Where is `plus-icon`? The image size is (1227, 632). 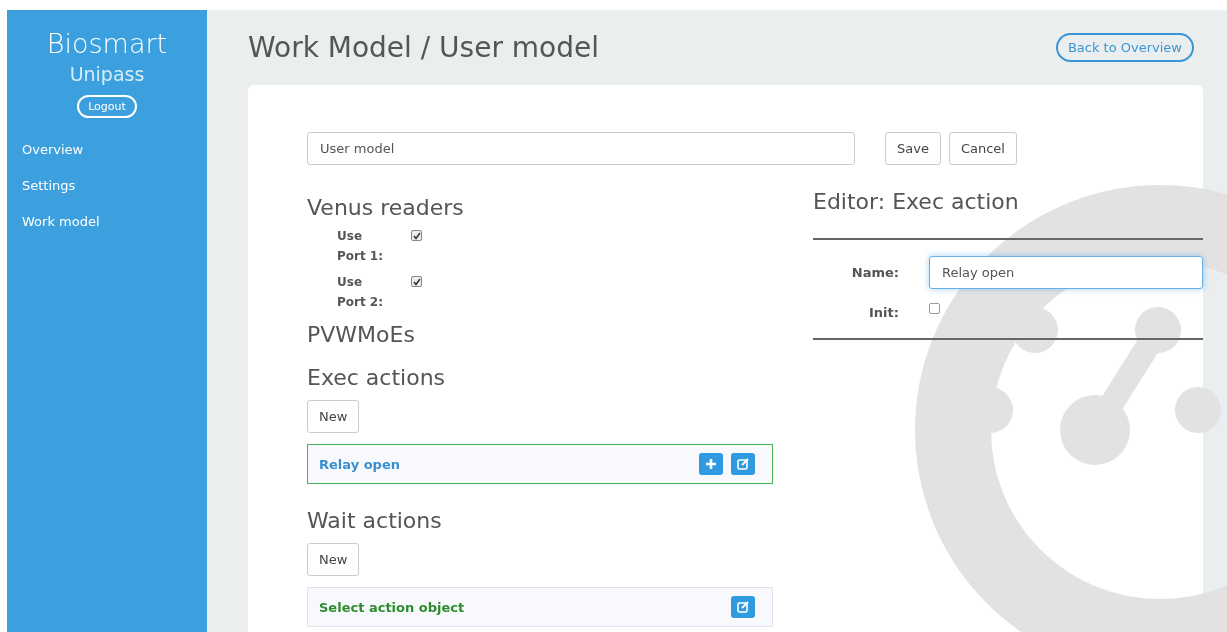
plus-icon is located at coordinates (711, 464).